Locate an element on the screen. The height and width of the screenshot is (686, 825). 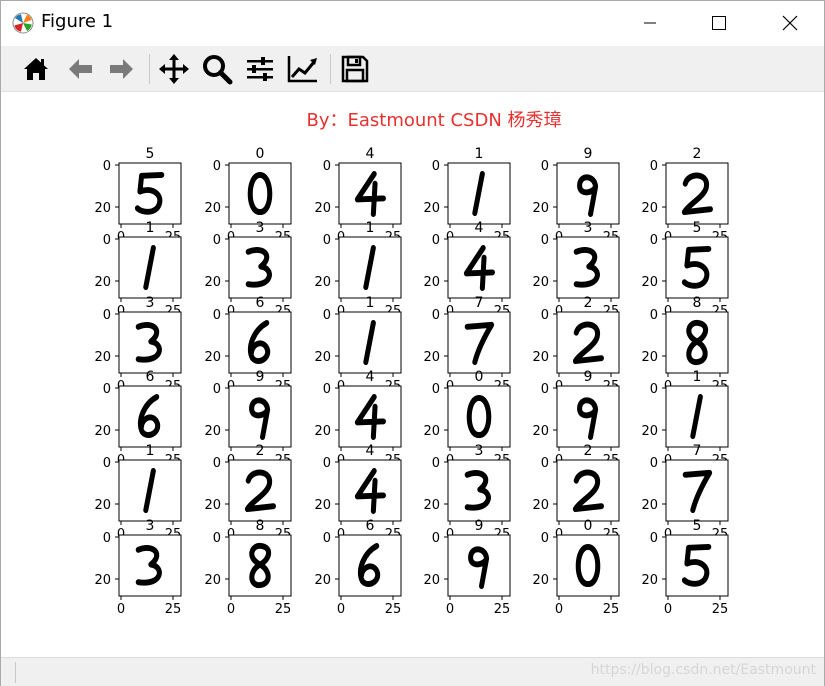
status-divider is located at coordinates (15, 672).